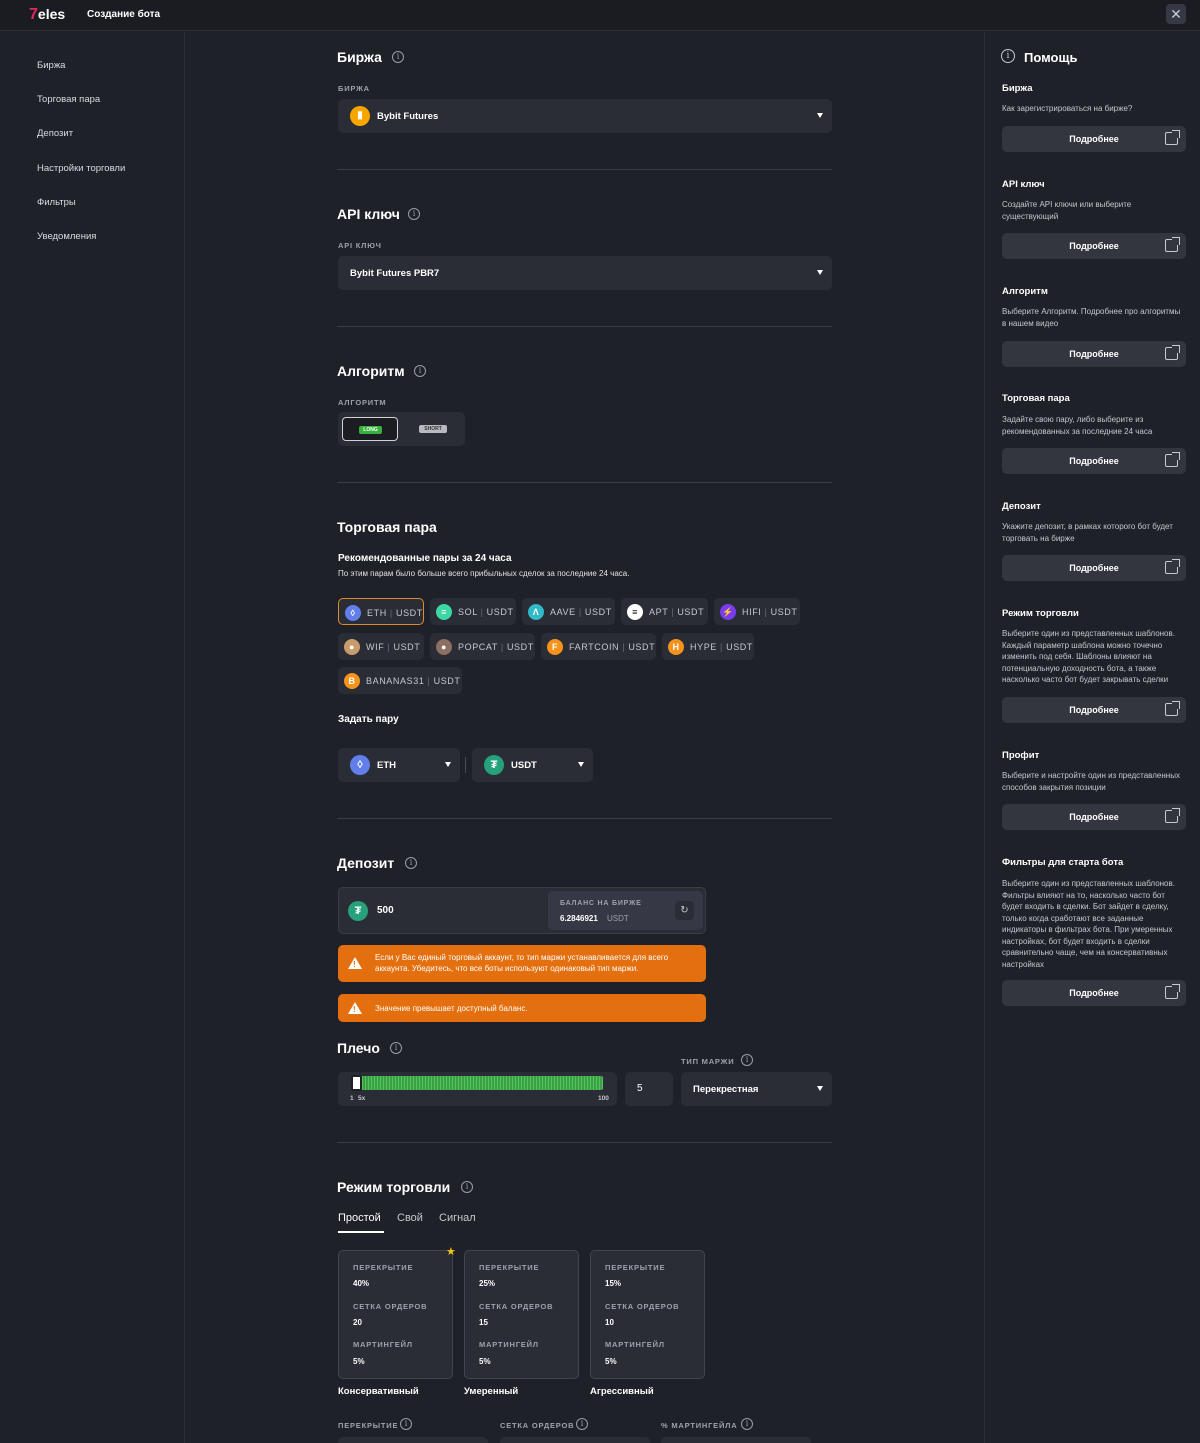 The width and height of the screenshot is (1200, 1443). I want to click on pair-chip-aave: Λ AAVE | USDT, so click(568, 611).